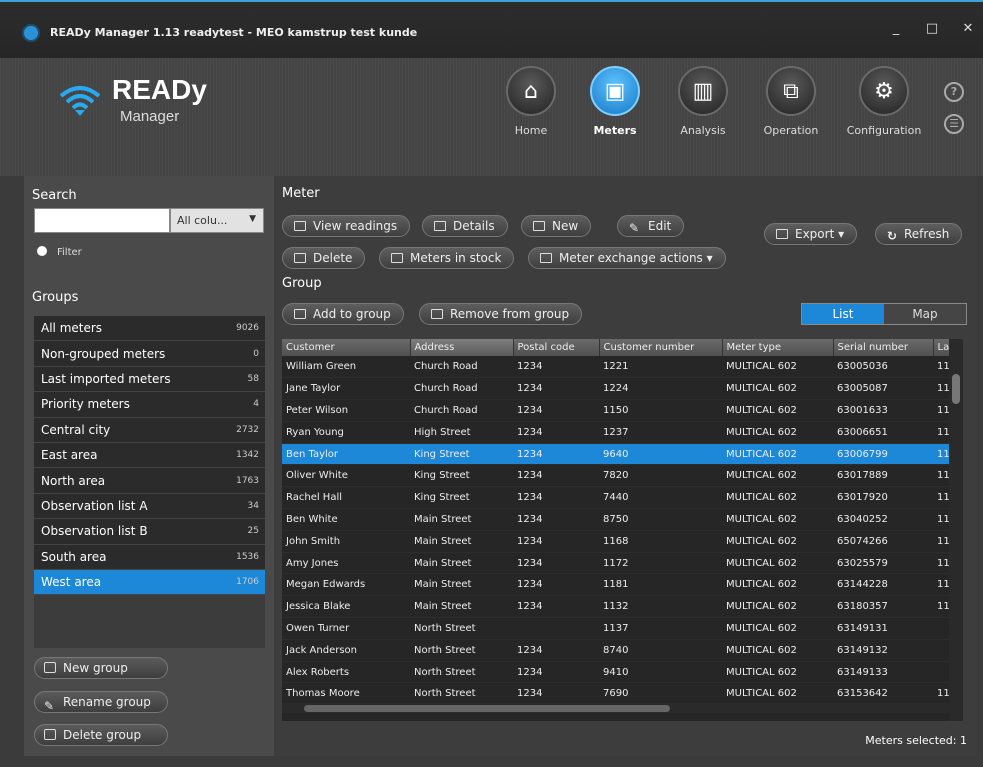 The width and height of the screenshot is (983, 767). What do you see at coordinates (346, 226) in the screenshot?
I see `view-readings-button: View readings` at bounding box center [346, 226].